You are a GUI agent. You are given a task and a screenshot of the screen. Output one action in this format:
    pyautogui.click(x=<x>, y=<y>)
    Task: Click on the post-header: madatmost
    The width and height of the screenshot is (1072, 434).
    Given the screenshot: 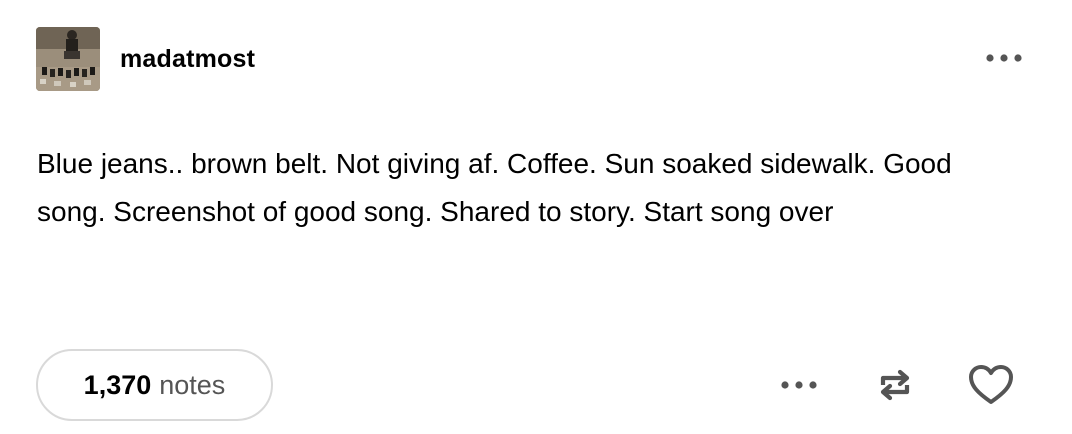 What is the action you would take?
    pyautogui.click(x=534, y=59)
    